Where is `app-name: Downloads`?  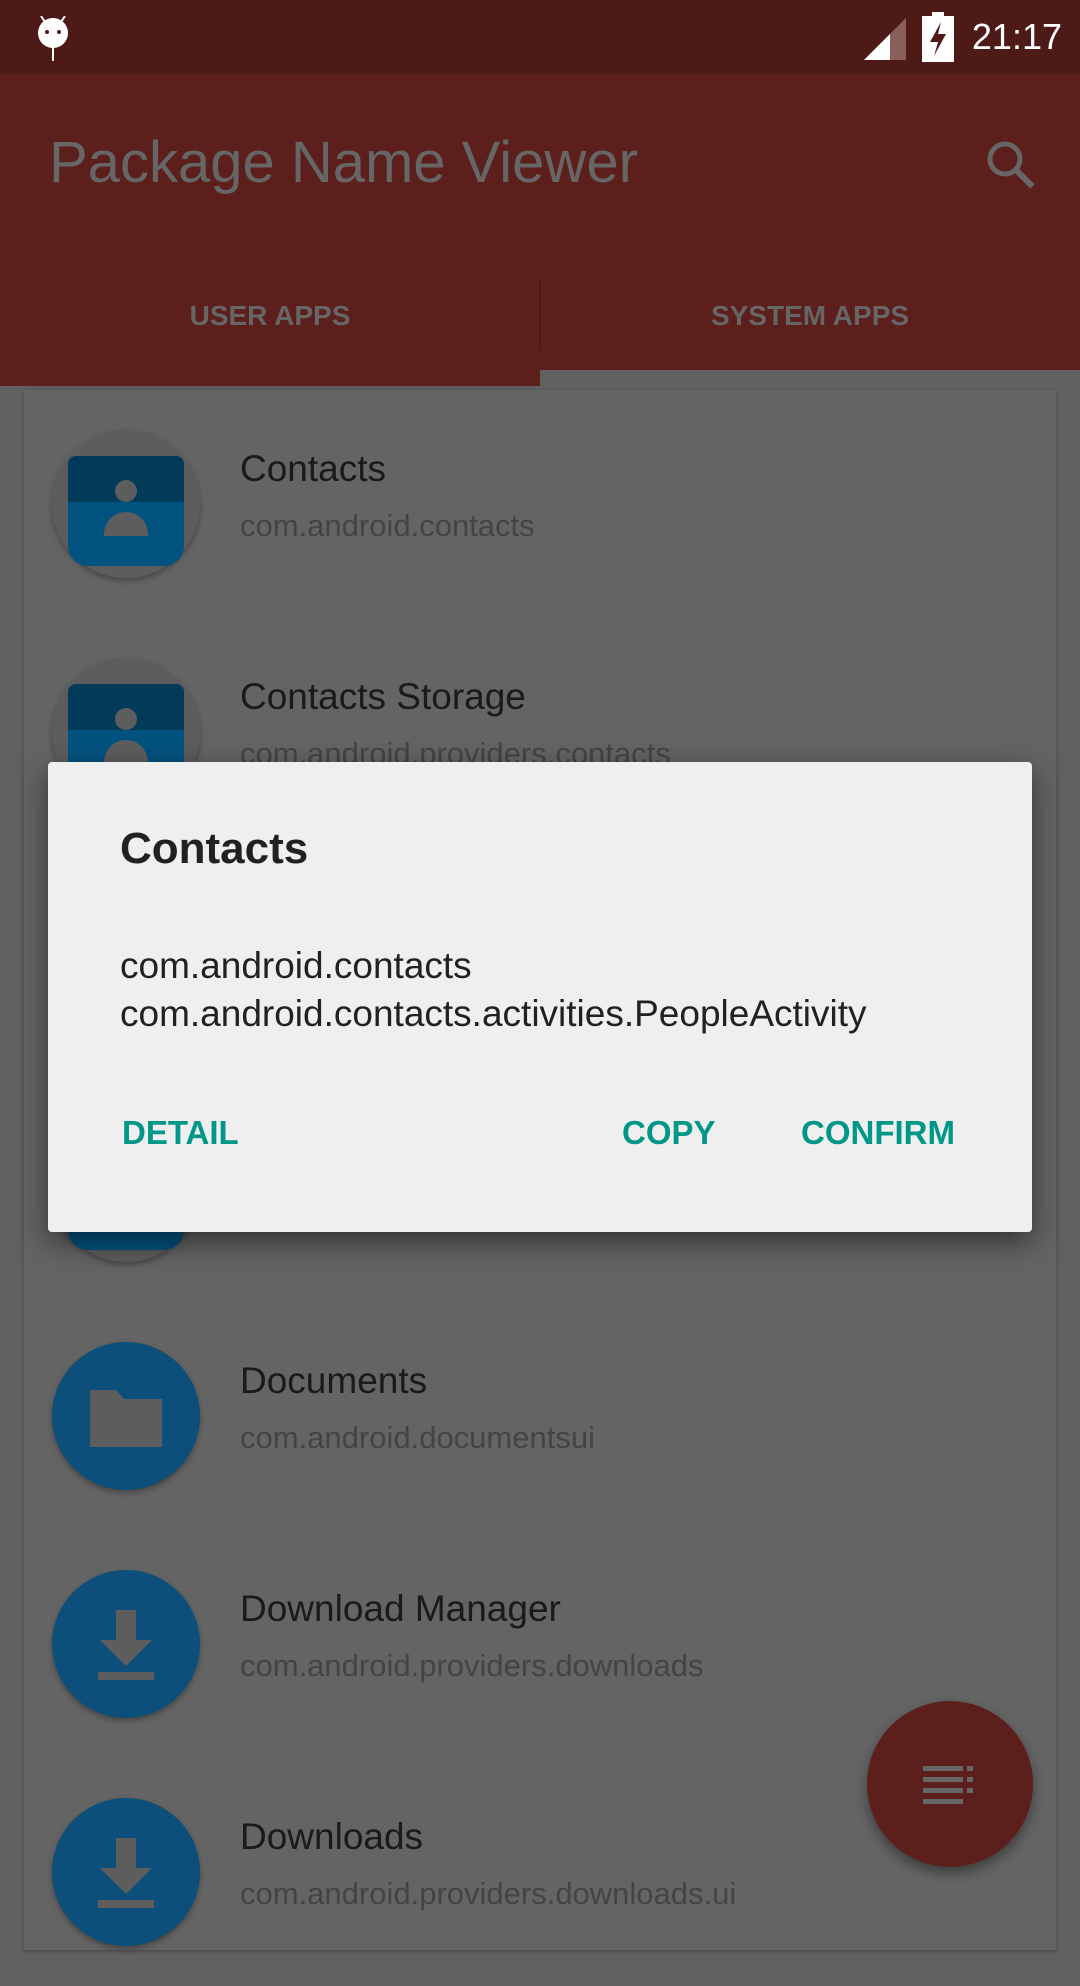 app-name: Downloads is located at coordinates (332, 1836).